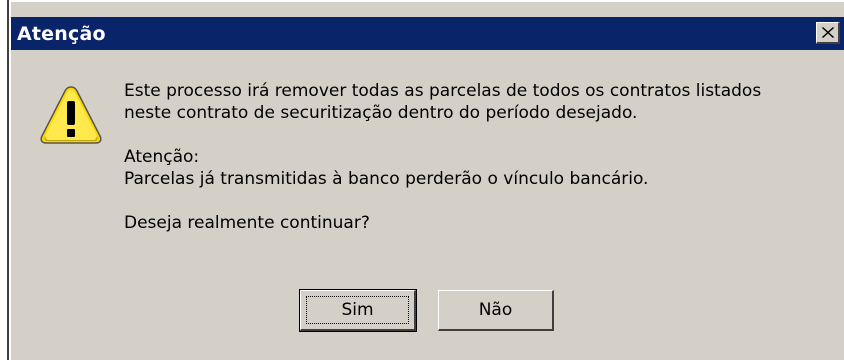  I want to click on yes-button: Sim, so click(358, 310).